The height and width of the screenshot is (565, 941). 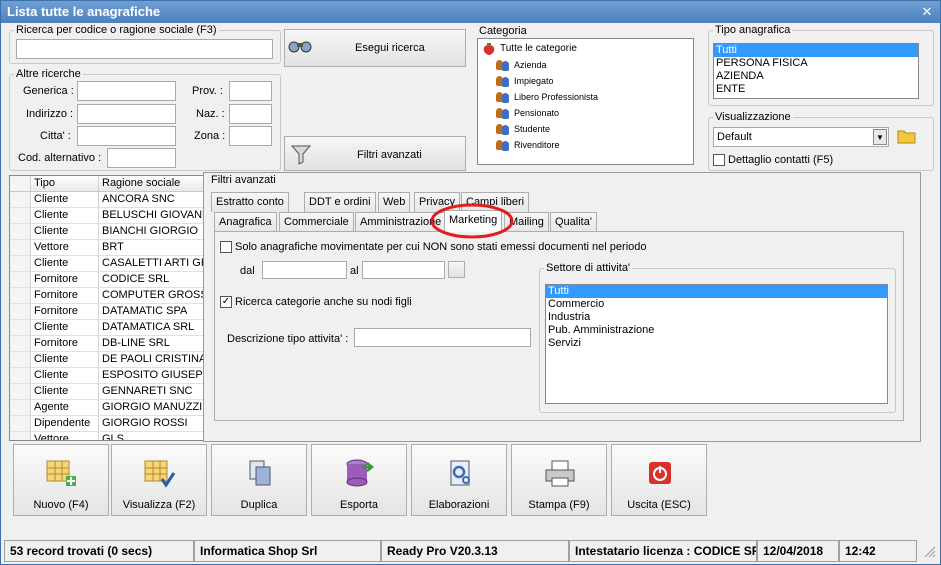 What do you see at coordinates (107, 344) in the screenshot?
I see `table-row: Fornitore DB-LINE SRL` at bounding box center [107, 344].